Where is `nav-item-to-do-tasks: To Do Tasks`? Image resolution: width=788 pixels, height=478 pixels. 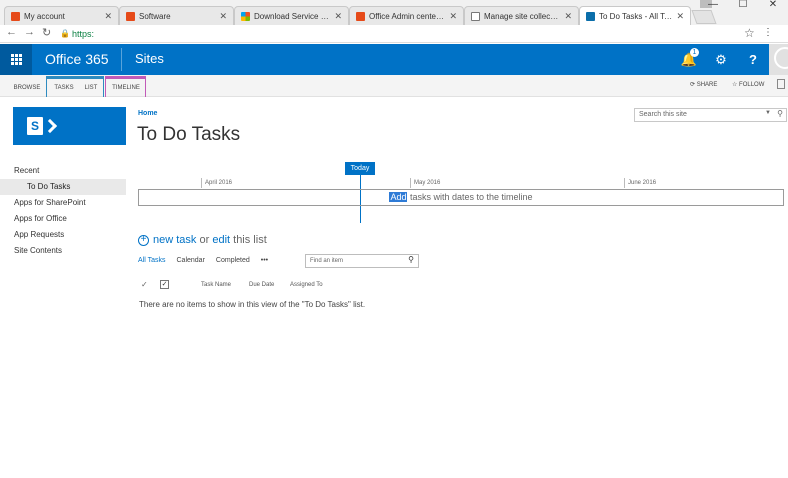 nav-item-to-do-tasks: To Do Tasks is located at coordinates (63, 187).